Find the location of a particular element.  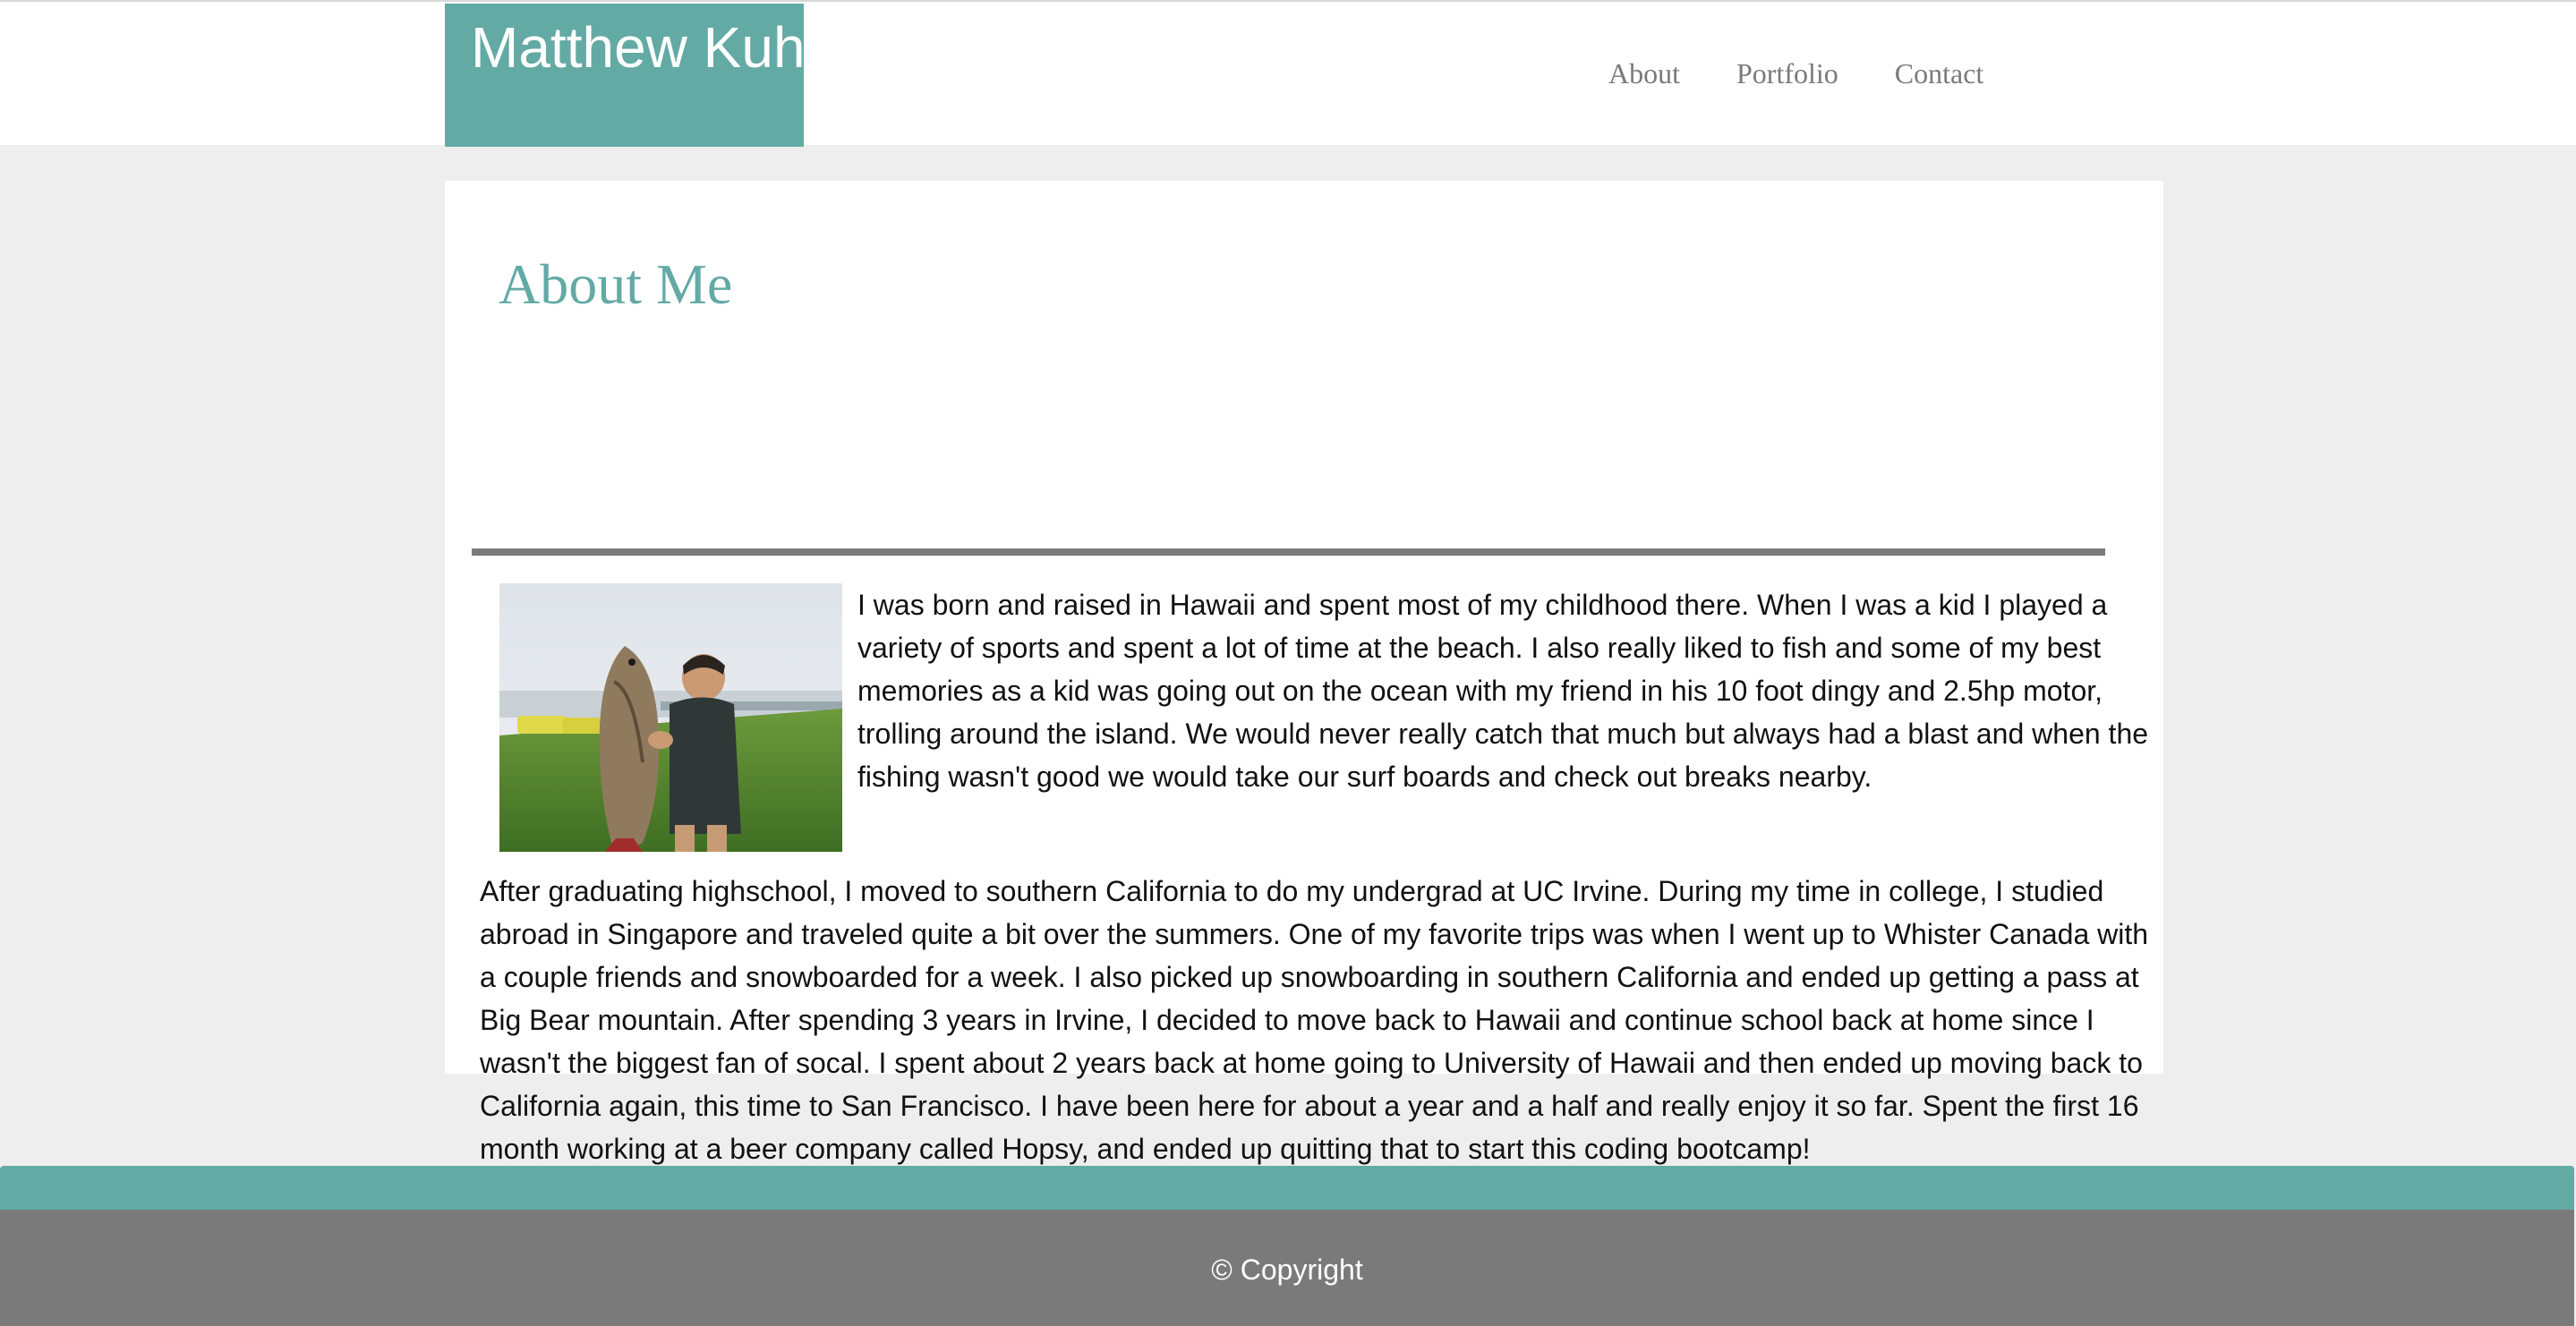

brand-block: Matthew Kuh is located at coordinates (625, 76).